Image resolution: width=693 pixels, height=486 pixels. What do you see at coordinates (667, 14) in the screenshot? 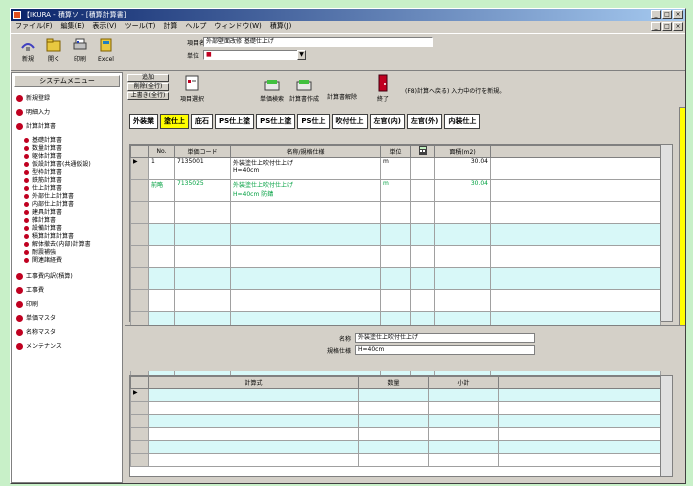
I see `maximize-button: □` at bounding box center [667, 14].